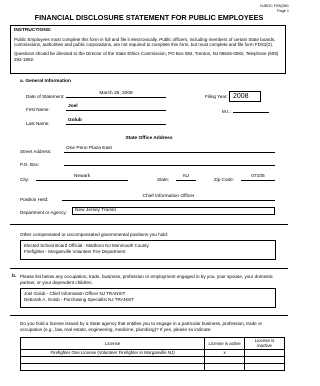  What do you see at coordinates (149, 138) in the screenshot?
I see `office-address-heading: State Office Address` at bounding box center [149, 138].